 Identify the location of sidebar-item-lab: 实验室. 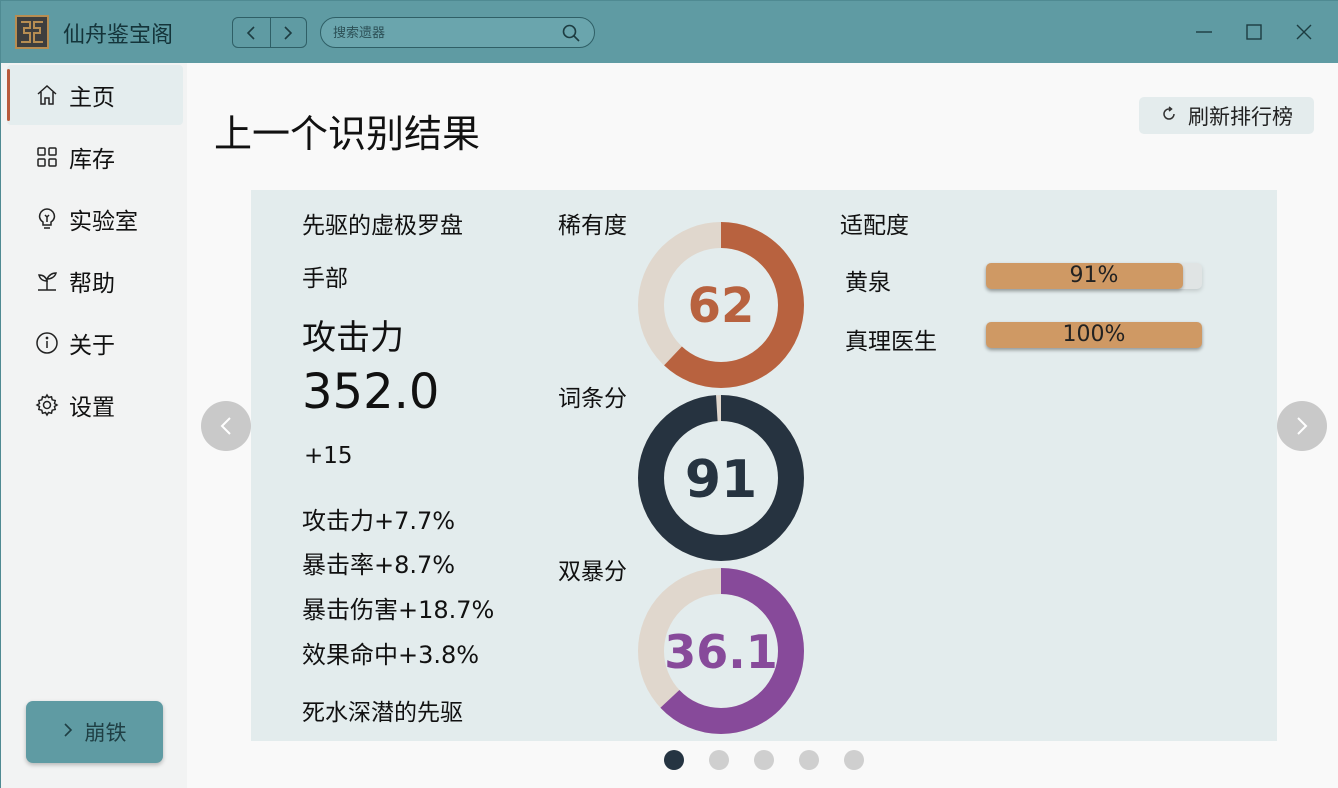
(95, 219).